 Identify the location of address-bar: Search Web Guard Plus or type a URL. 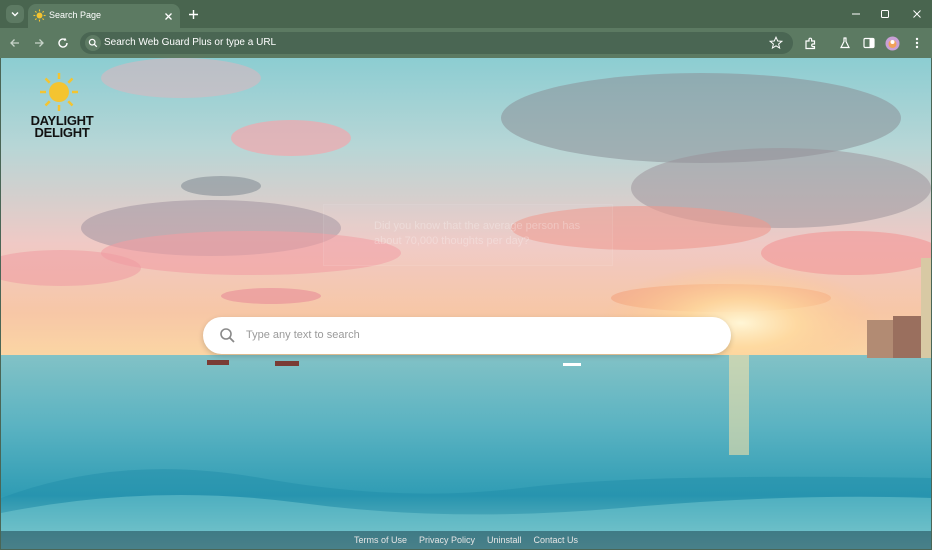
(436, 43).